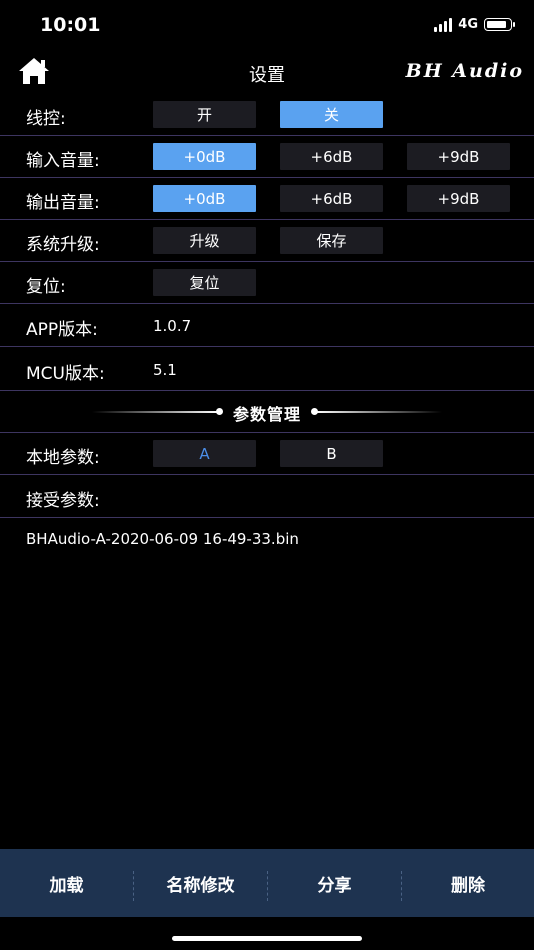 The height and width of the screenshot is (950, 534). Describe the element at coordinates (63, 161) in the screenshot. I see `input-volume-label: 输入音量:` at that location.